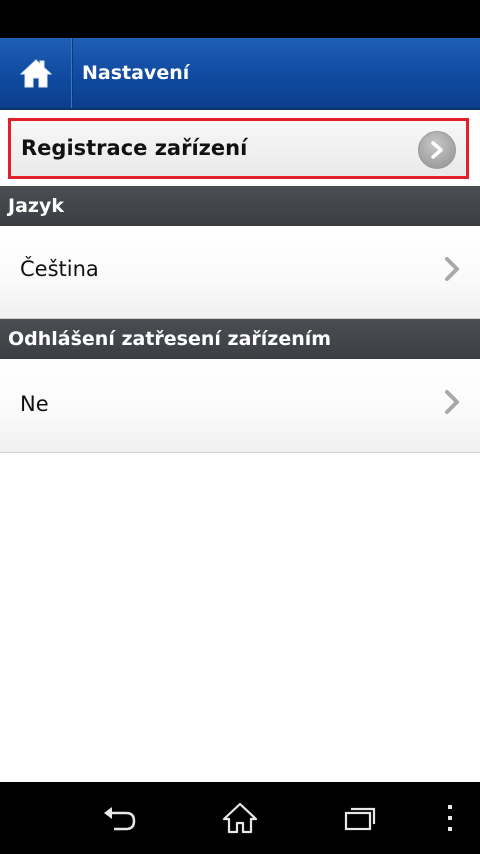 This screenshot has width=480, height=854. What do you see at coordinates (59, 269) in the screenshot?
I see `language-value: Čeština` at bounding box center [59, 269].